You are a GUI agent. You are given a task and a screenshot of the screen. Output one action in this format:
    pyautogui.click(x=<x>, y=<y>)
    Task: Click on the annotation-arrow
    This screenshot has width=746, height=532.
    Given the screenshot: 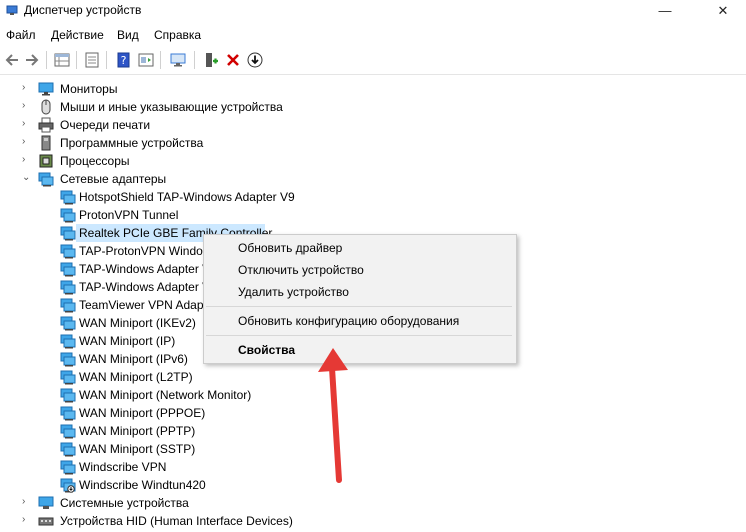 What is the action you would take?
    pyautogui.click(x=333, y=415)
    